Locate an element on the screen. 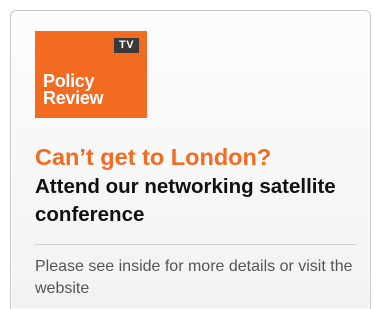 The width and height of the screenshot is (374, 309). headline: Can’t get to London? is located at coordinates (153, 157).